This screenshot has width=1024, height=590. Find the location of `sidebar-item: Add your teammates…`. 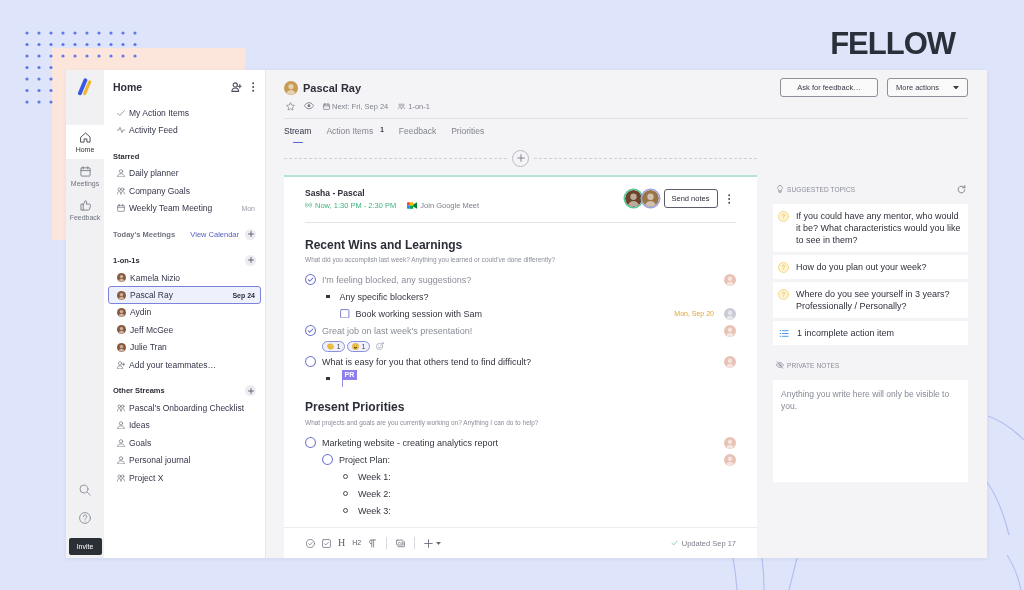

sidebar-item: Add your teammates… is located at coordinates (184, 364).